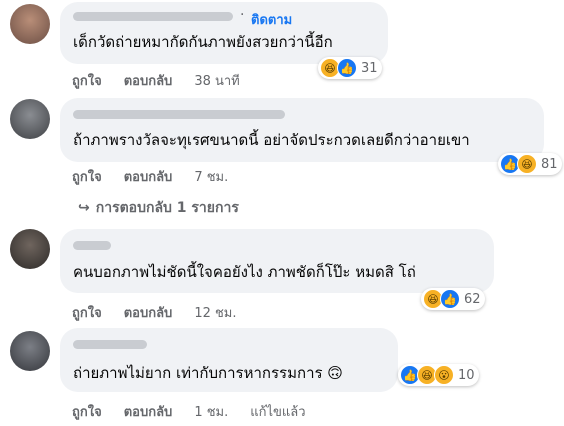 This screenshot has height=426, width=564. Describe the element at coordinates (208, 373) in the screenshot. I see `comment-text: ถ่ายภาพไม่ยาก เท่ากับการหากรรมการ 🙃` at that location.